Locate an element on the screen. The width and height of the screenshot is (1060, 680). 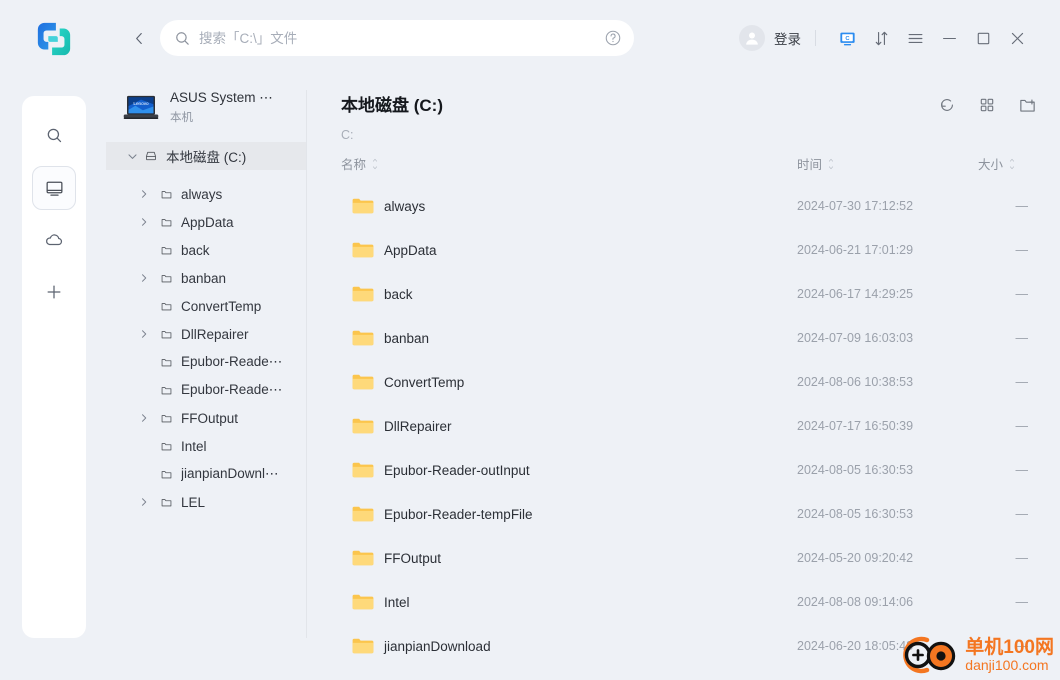
table-row: AppData 2024-06-21 17:01:29 — is located at coordinates (695, 250).